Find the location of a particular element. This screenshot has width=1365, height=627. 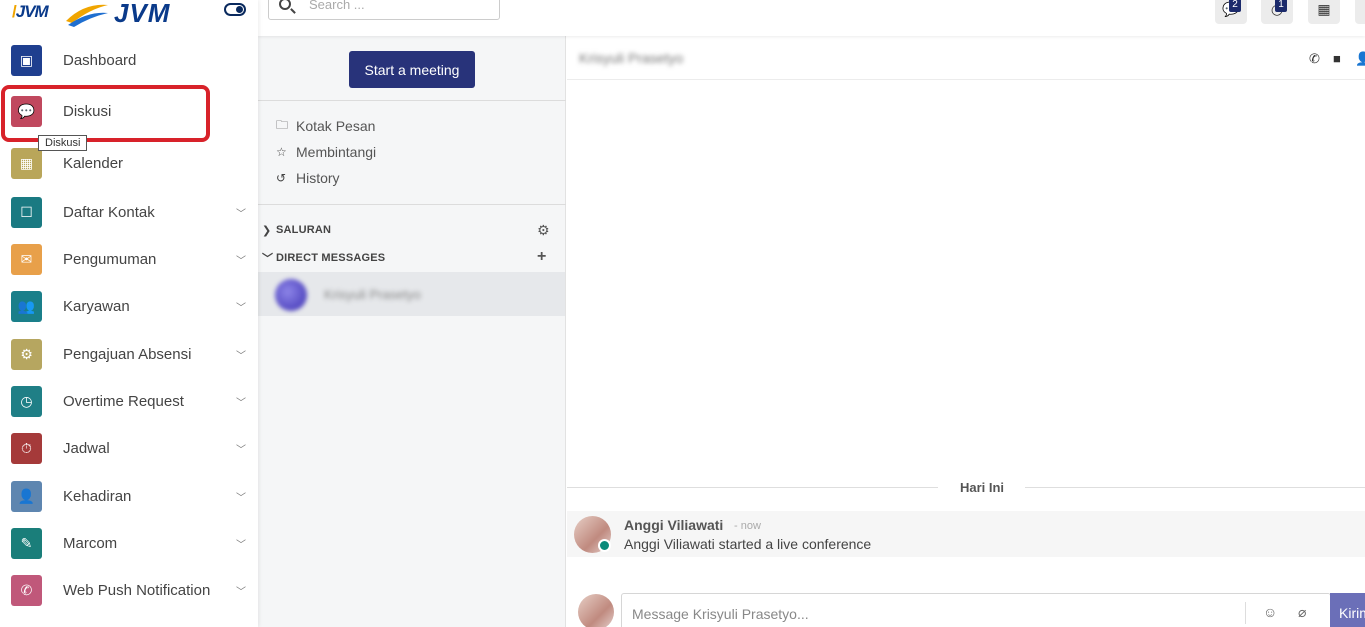

direct-messages-label: DIRECT MESSAGES is located at coordinates (331, 258).